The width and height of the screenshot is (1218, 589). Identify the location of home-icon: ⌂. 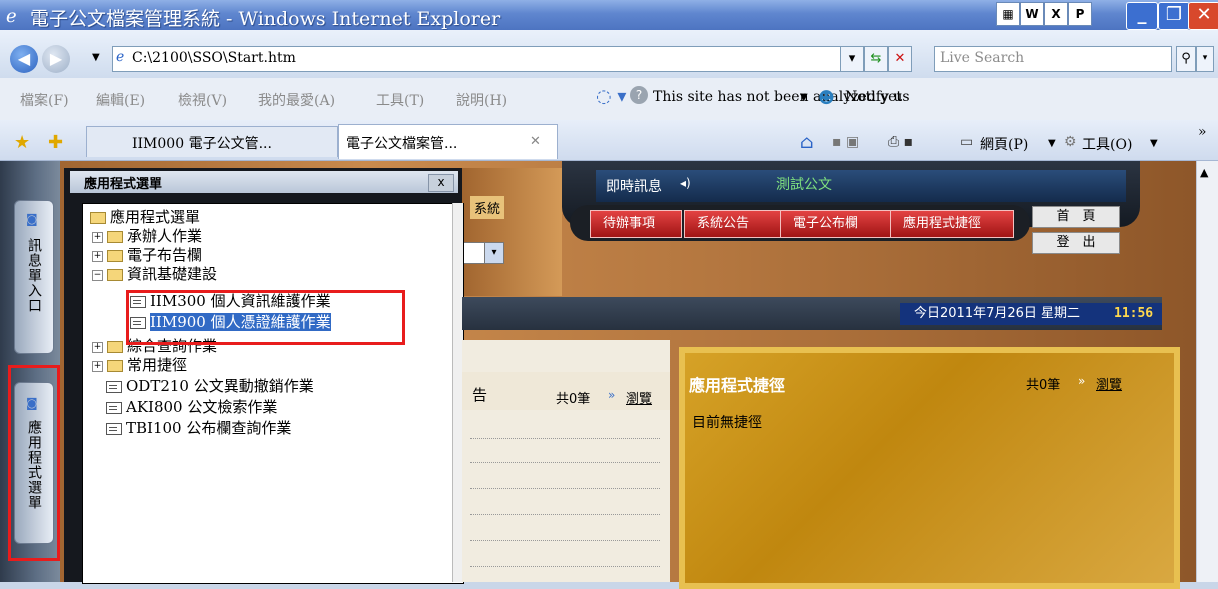
(807, 142).